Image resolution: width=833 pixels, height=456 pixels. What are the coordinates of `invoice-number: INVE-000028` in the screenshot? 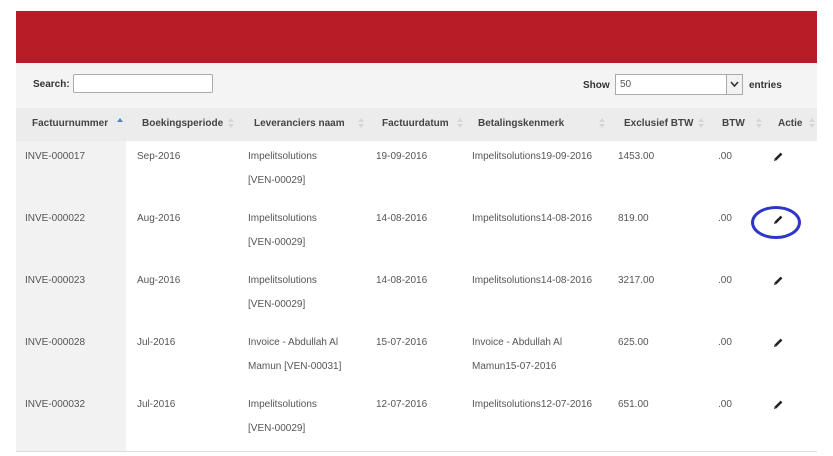 It's located at (55, 342).